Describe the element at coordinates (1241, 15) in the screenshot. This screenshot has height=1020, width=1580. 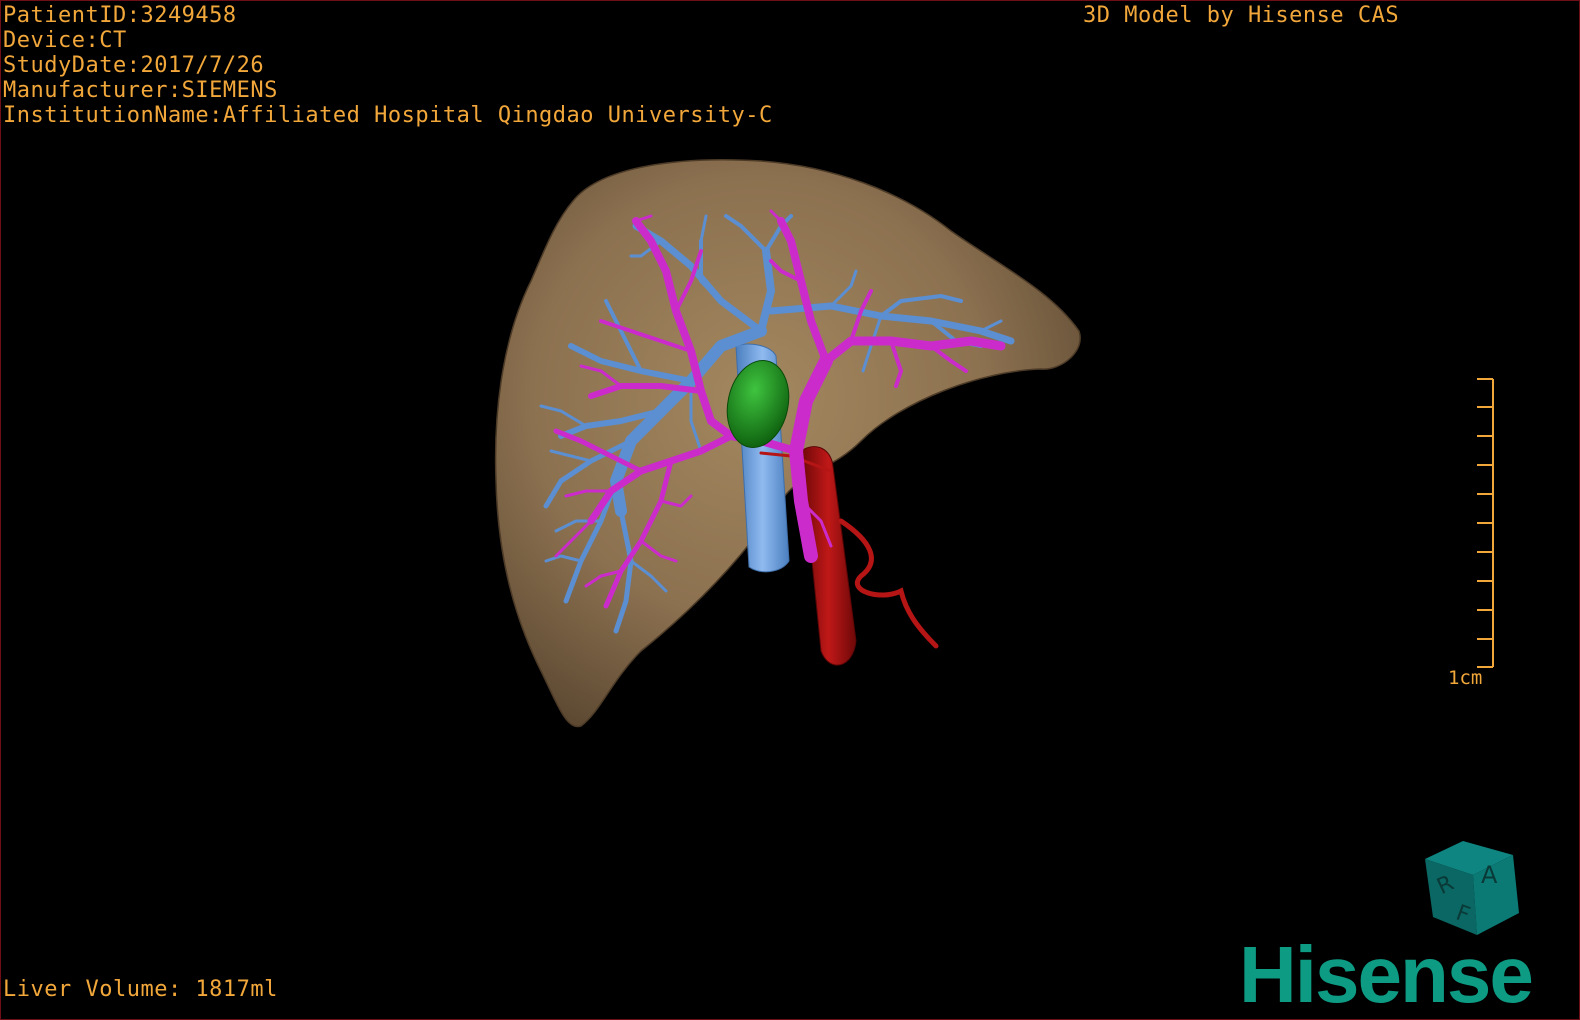
I see `model-credit-label: 3D Model by Hisense CAS` at that location.